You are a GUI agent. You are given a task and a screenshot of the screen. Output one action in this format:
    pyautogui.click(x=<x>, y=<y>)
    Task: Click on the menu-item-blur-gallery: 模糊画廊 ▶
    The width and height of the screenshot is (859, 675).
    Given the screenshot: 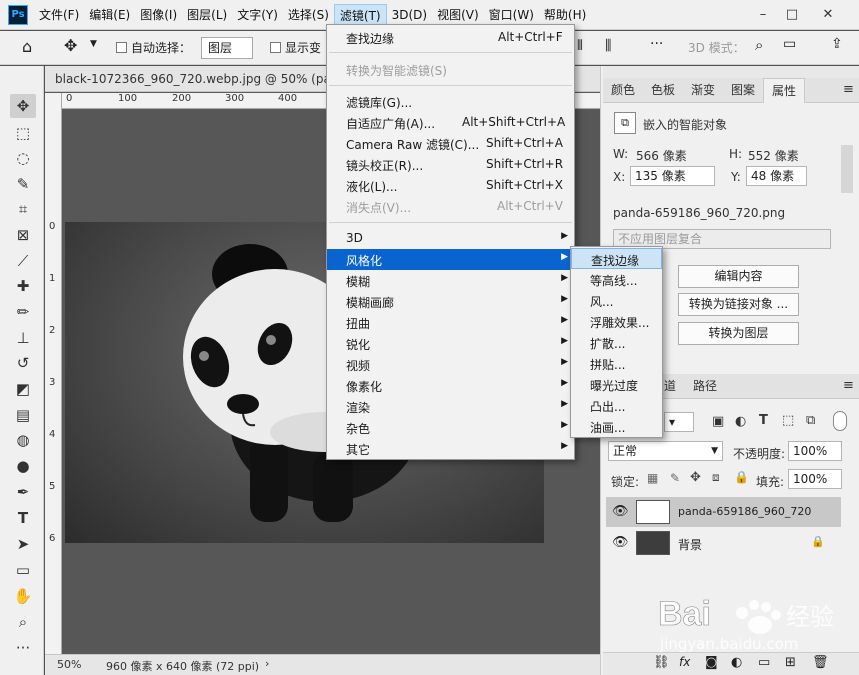 What is the action you would take?
    pyautogui.click(x=450, y=301)
    